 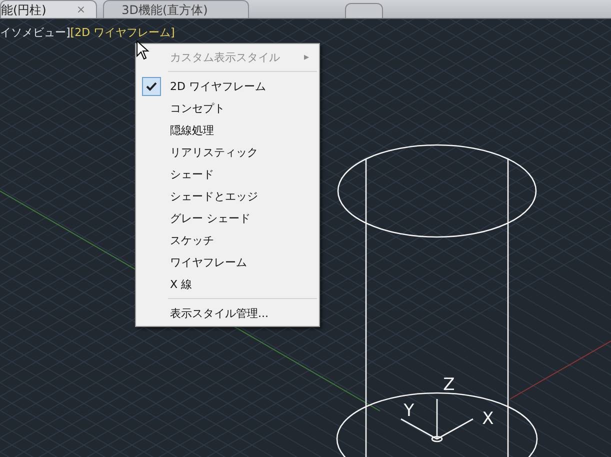 What do you see at coordinates (122, 32) in the screenshot?
I see `visual-style-label: [2D ワイヤフレーム]` at bounding box center [122, 32].